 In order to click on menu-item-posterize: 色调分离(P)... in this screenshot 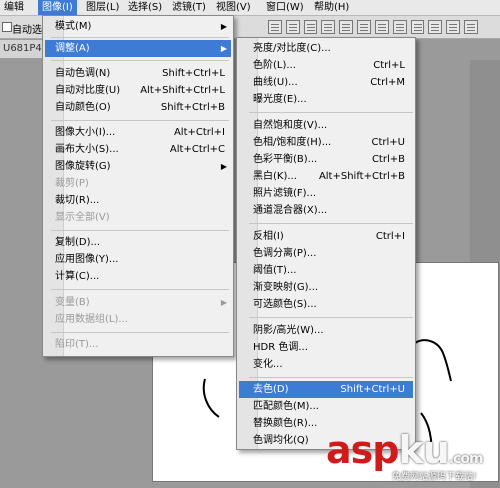, I will do `click(326, 253)`.